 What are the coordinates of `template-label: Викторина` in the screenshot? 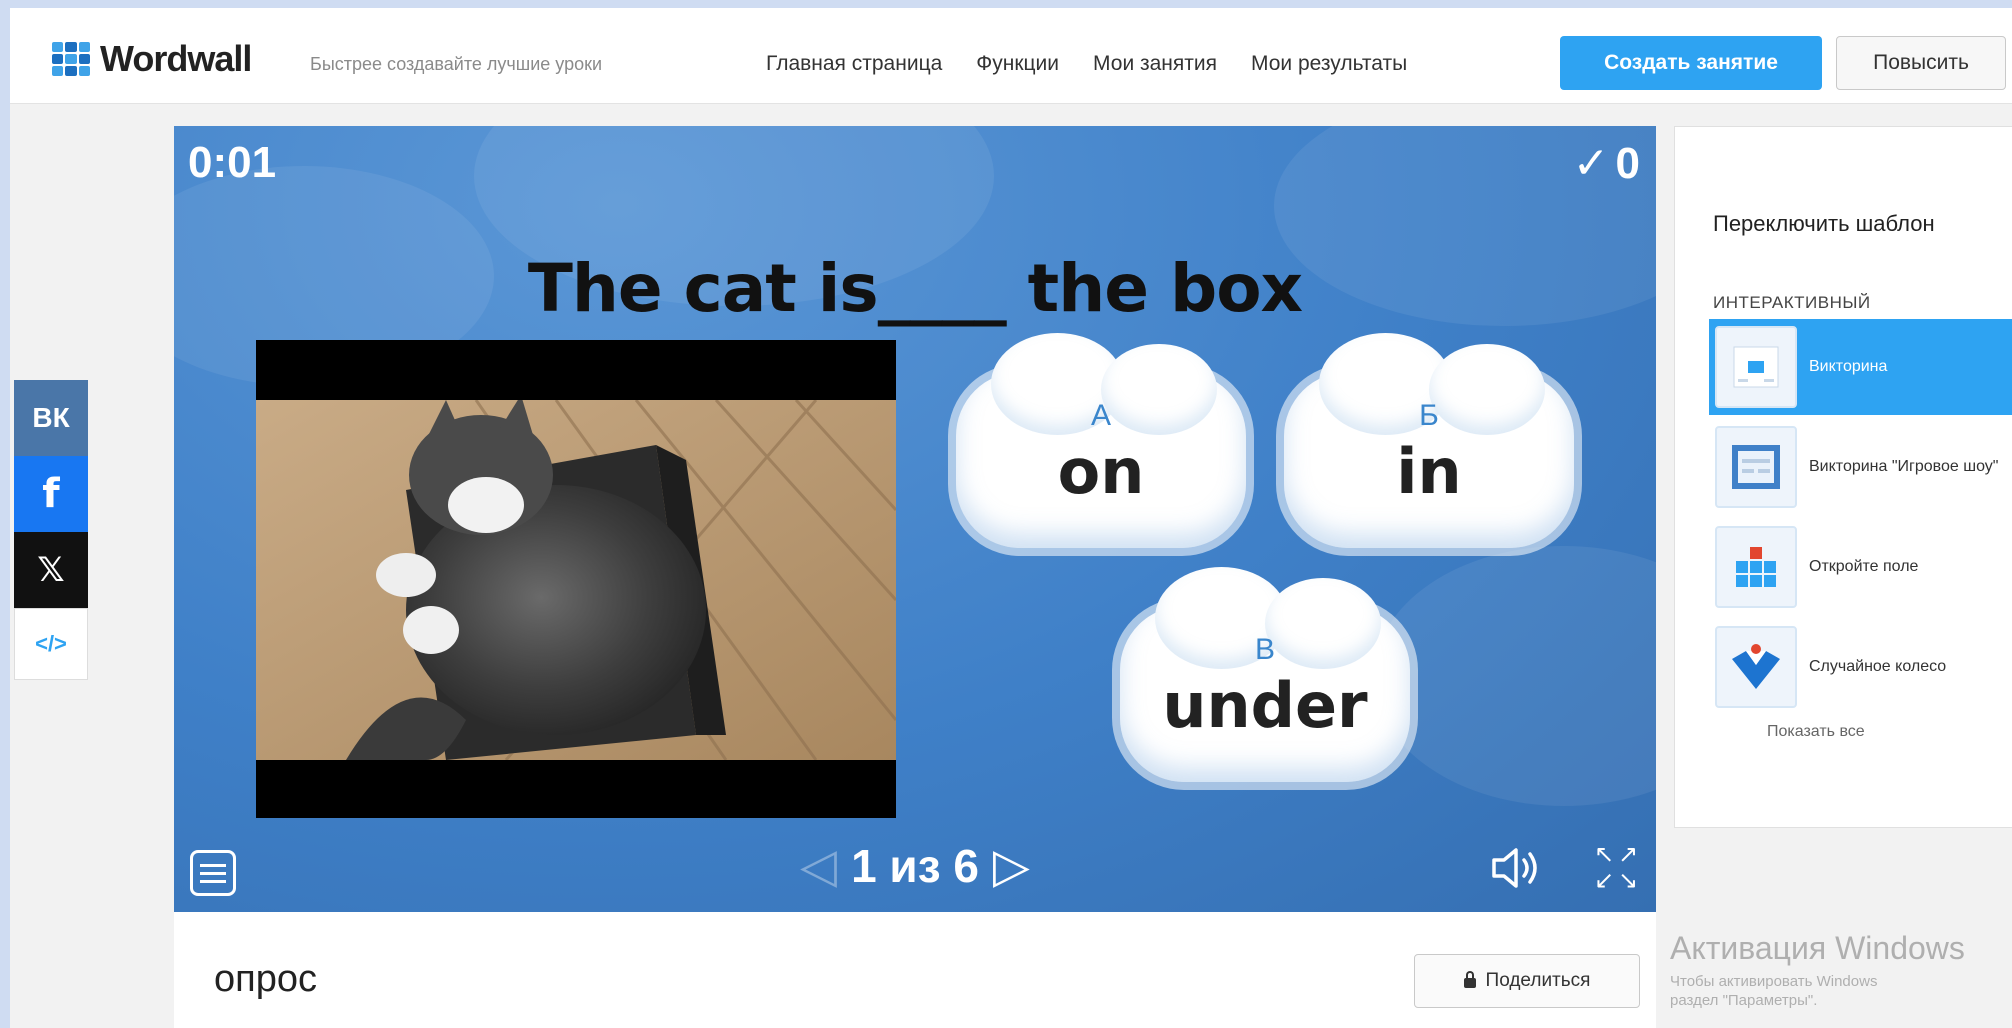 It's located at (1848, 366).